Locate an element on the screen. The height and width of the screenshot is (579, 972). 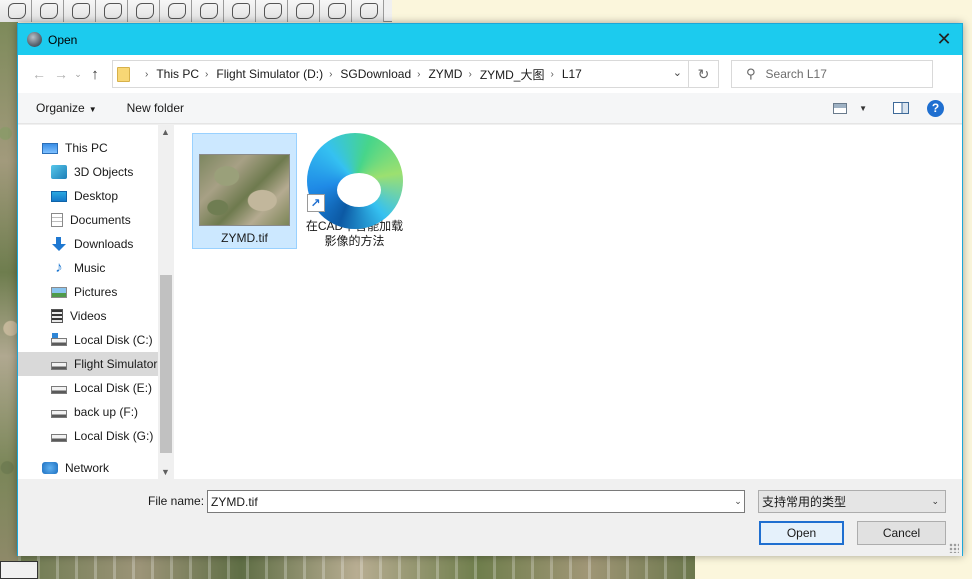
image-thumbnail is located at coordinates (244, 190).